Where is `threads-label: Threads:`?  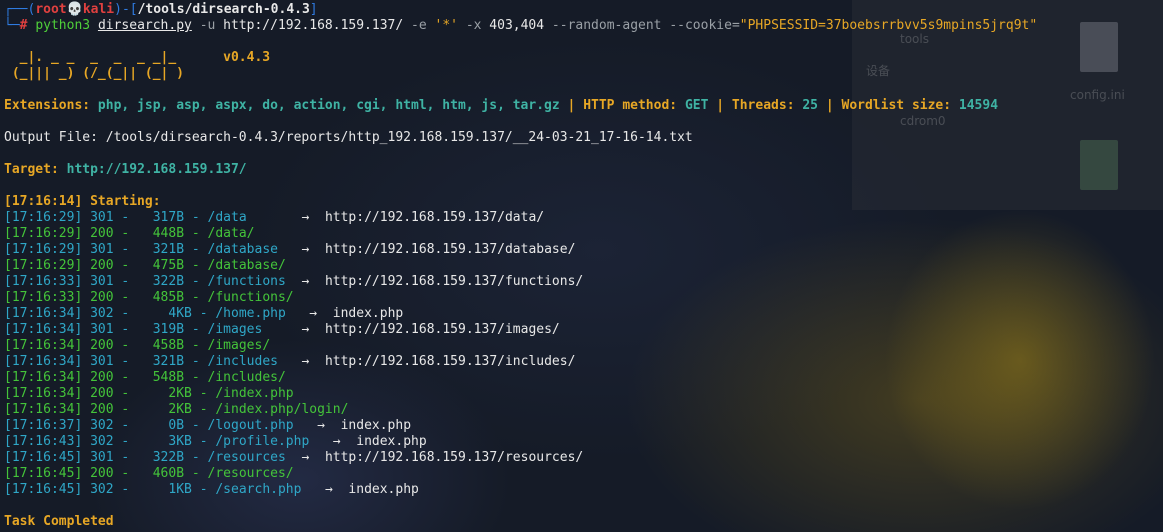
threads-label: Threads: is located at coordinates (763, 105).